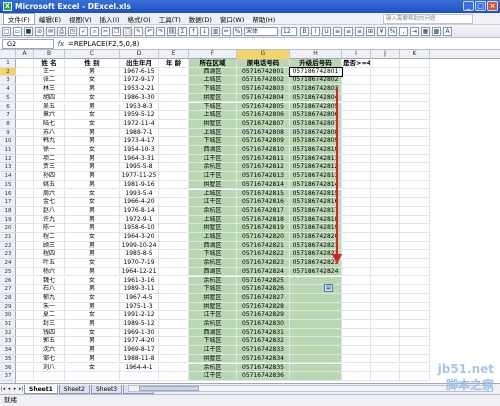  I want to click on table-cell: 05716742821, so click(263, 246).